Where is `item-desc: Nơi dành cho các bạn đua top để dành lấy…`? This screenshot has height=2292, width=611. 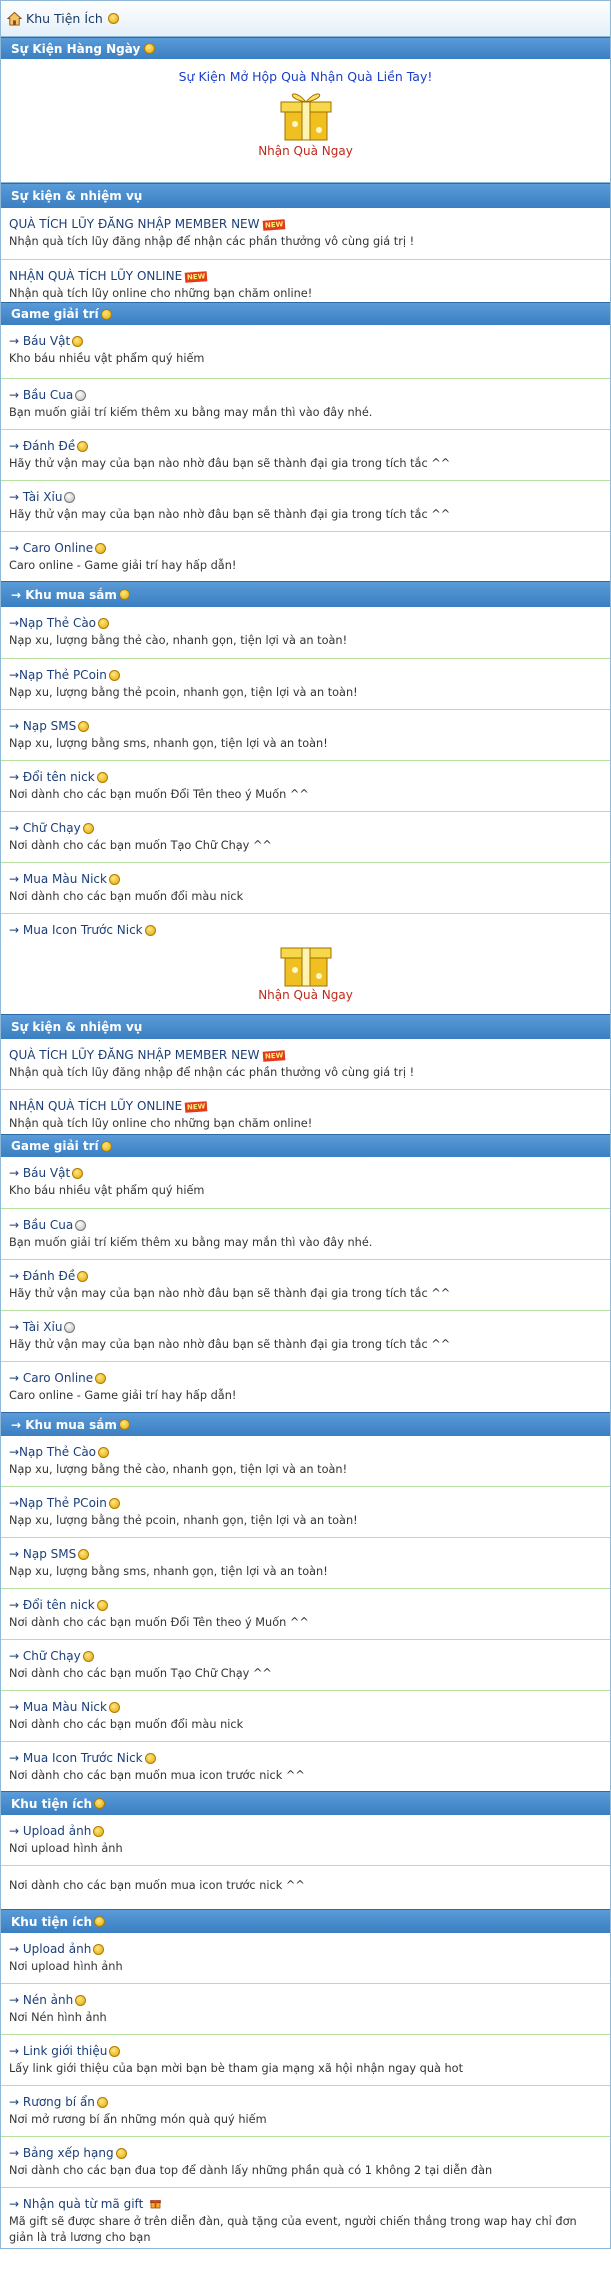
item-desc: Nơi dành cho các bạn đua top để dành lấy… is located at coordinates (251, 2170).